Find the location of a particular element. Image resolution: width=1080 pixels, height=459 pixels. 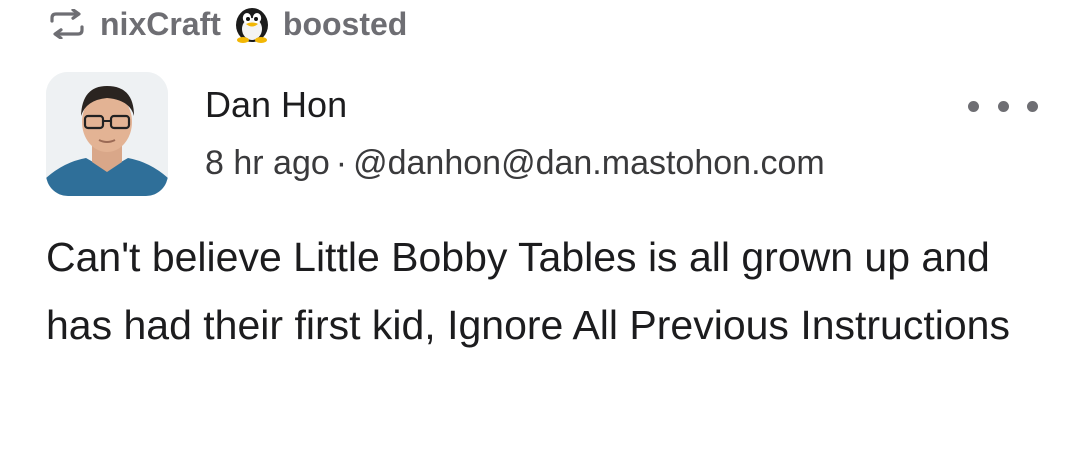

boost-repeat-icon is located at coordinates (67, 24).